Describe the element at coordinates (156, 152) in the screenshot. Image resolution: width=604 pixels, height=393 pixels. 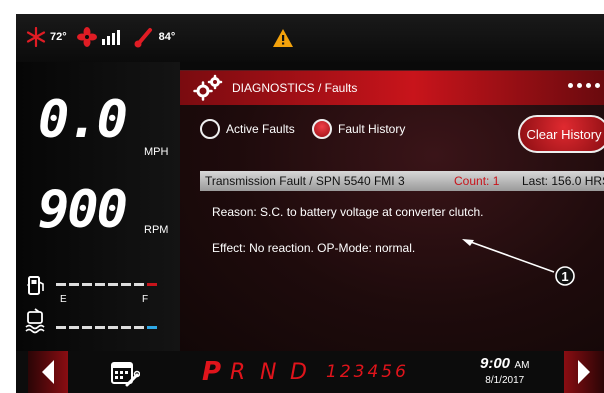
I see `speed-unit: MPH` at that location.